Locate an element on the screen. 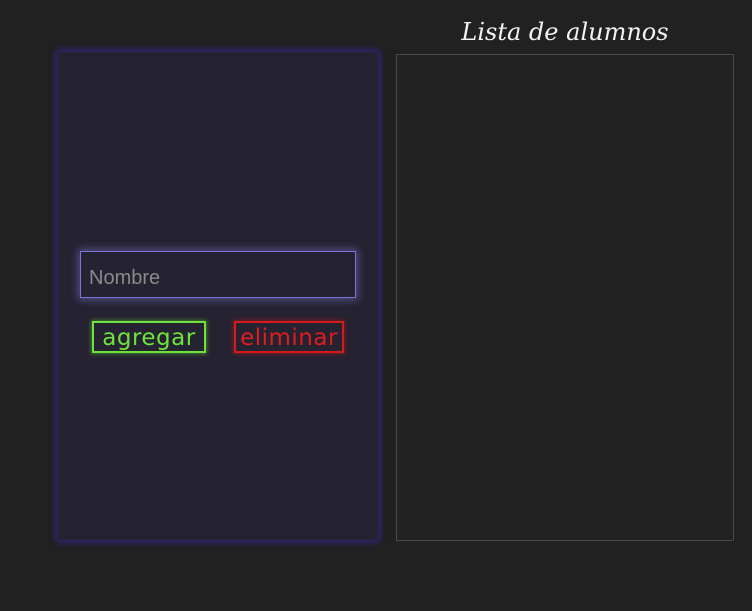 This screenshot has height=611, width=752. add-button: agregar is located at coordinates (149, 337).